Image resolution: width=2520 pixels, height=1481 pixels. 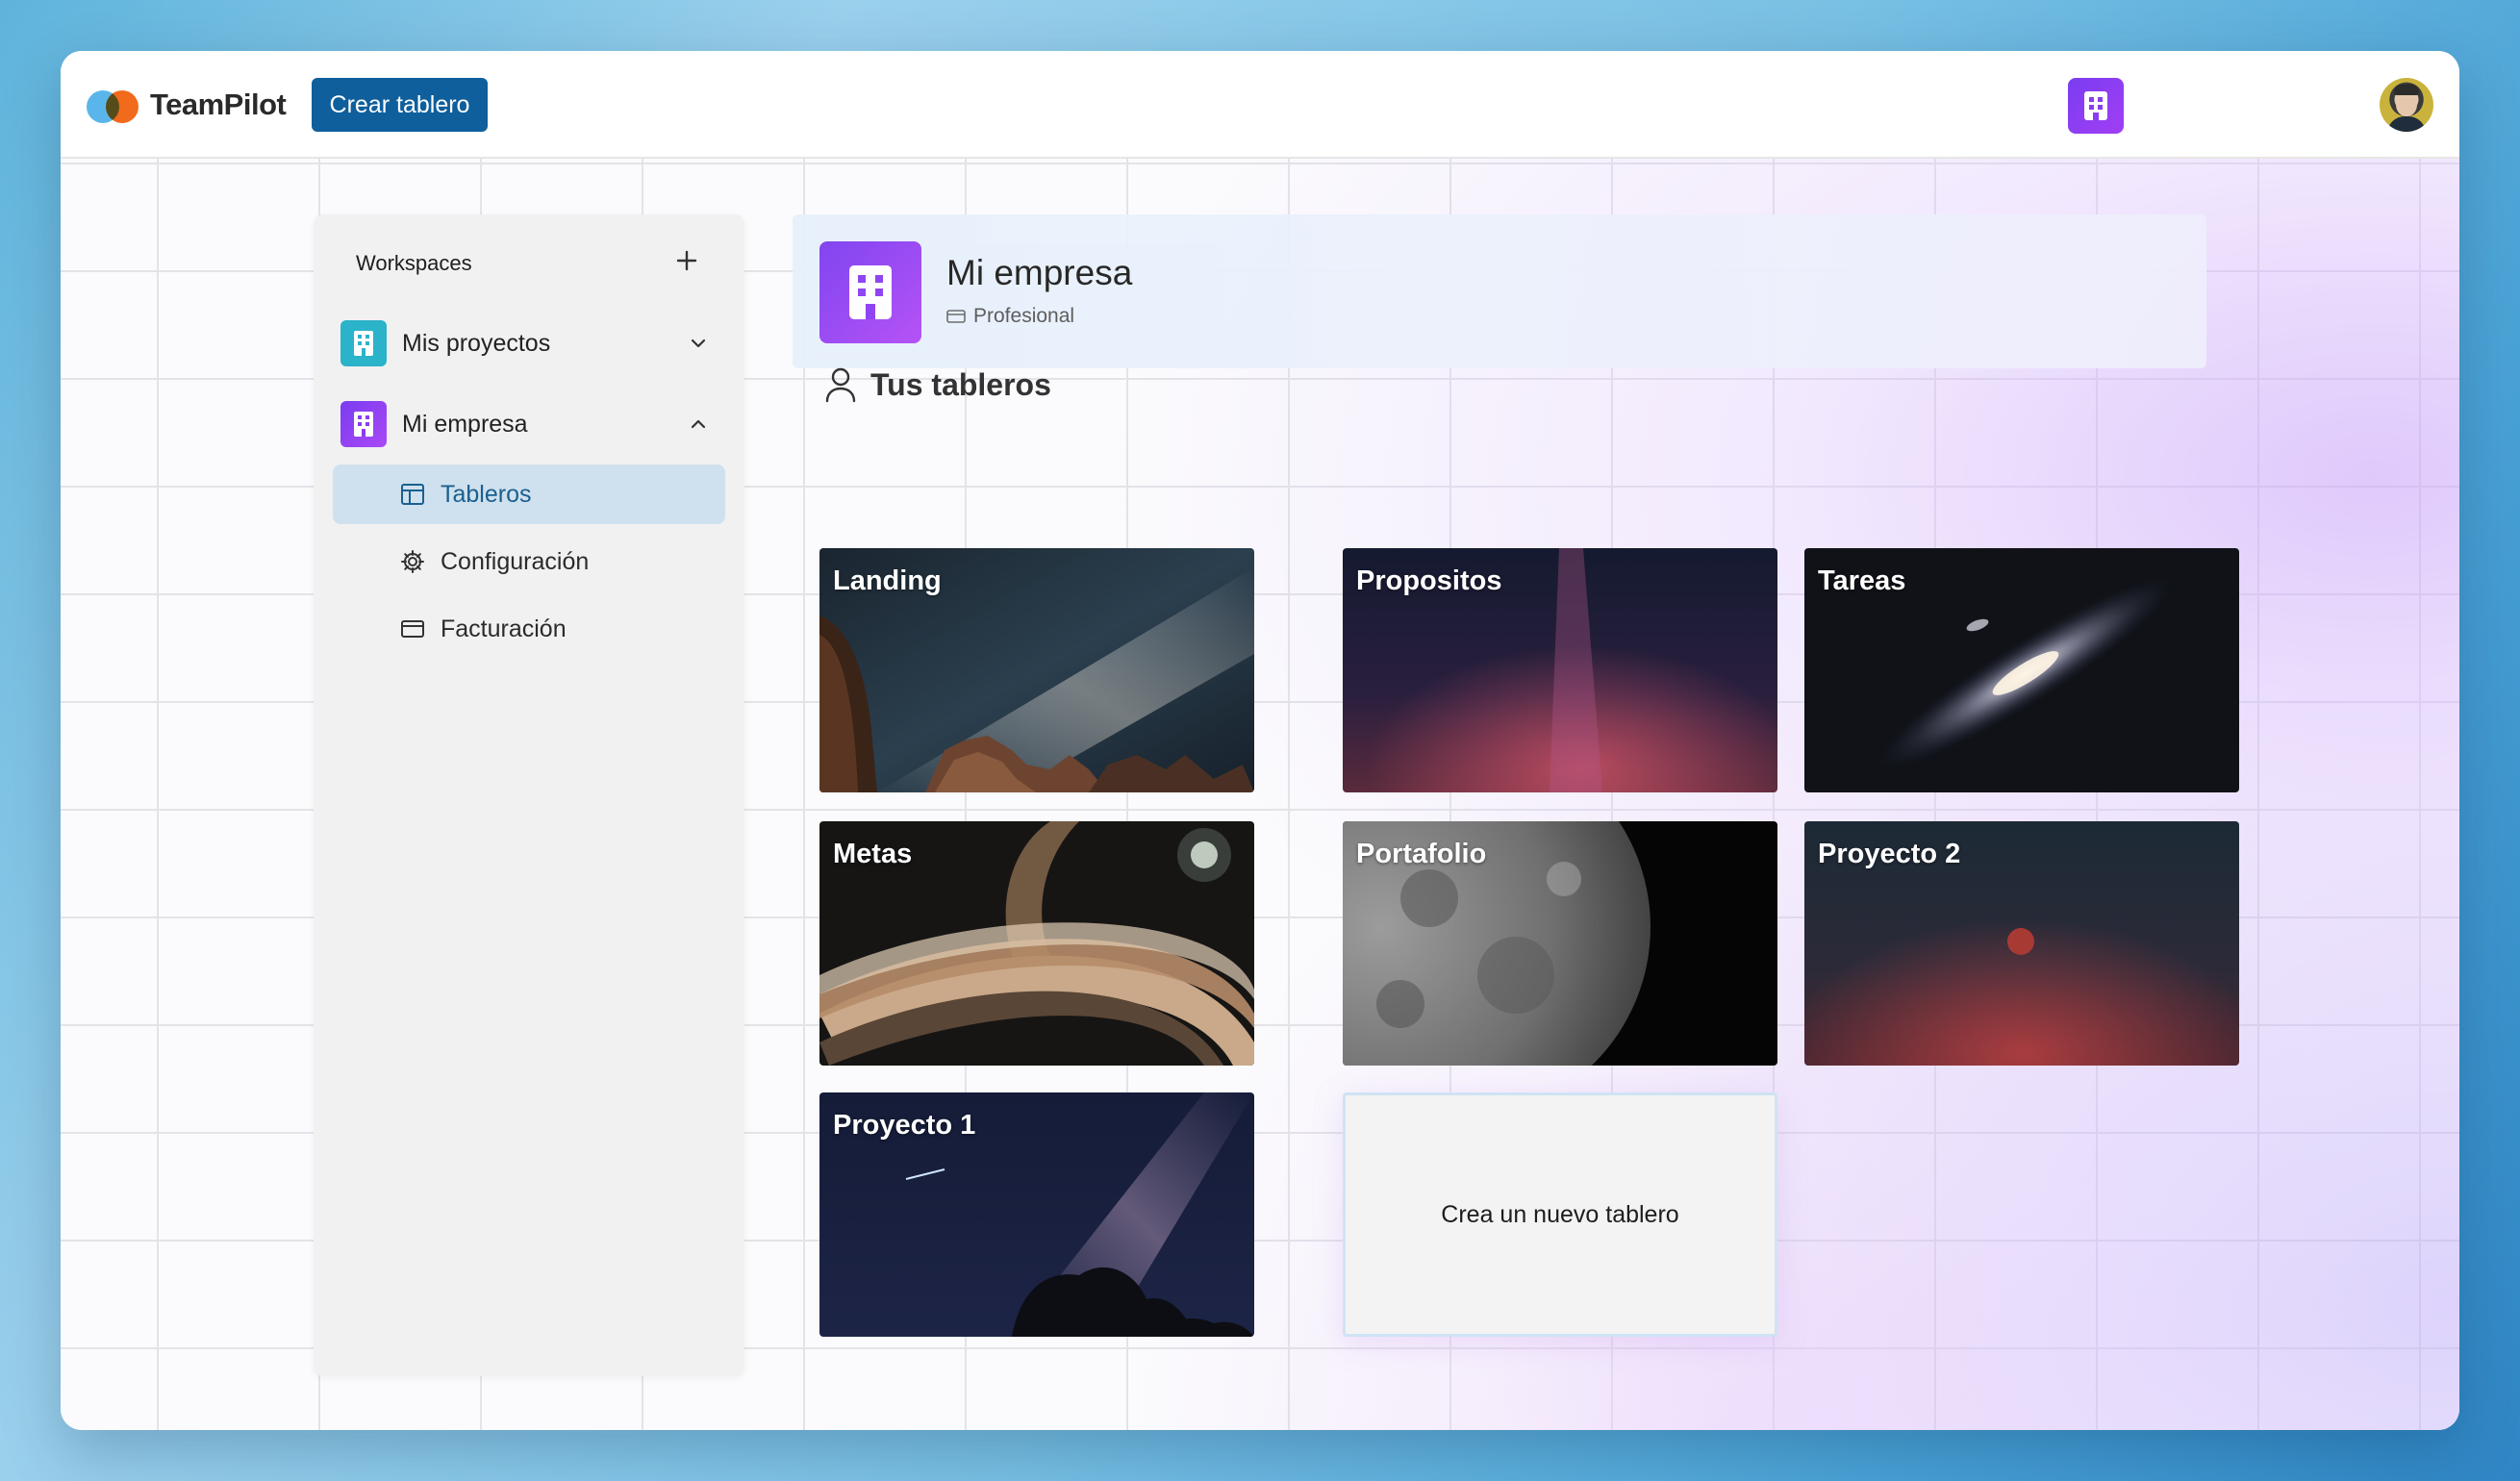 I want to click on workspace-label: Mi empresa, so click(x=465, y=424).